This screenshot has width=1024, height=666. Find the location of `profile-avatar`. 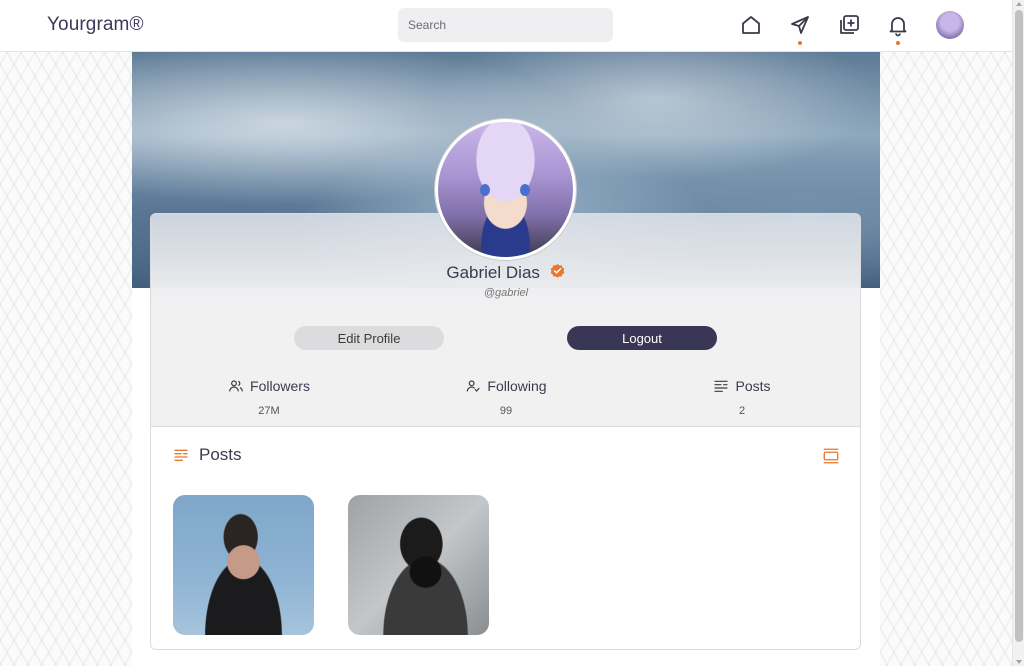

profile-avatar is located at coordinates (505, 189).